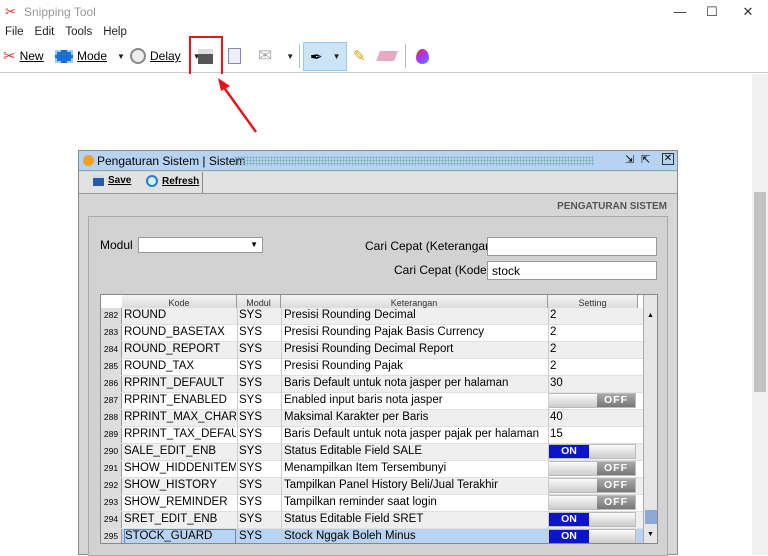  I want to click on maximize-button: ☐, so click(712, 12).